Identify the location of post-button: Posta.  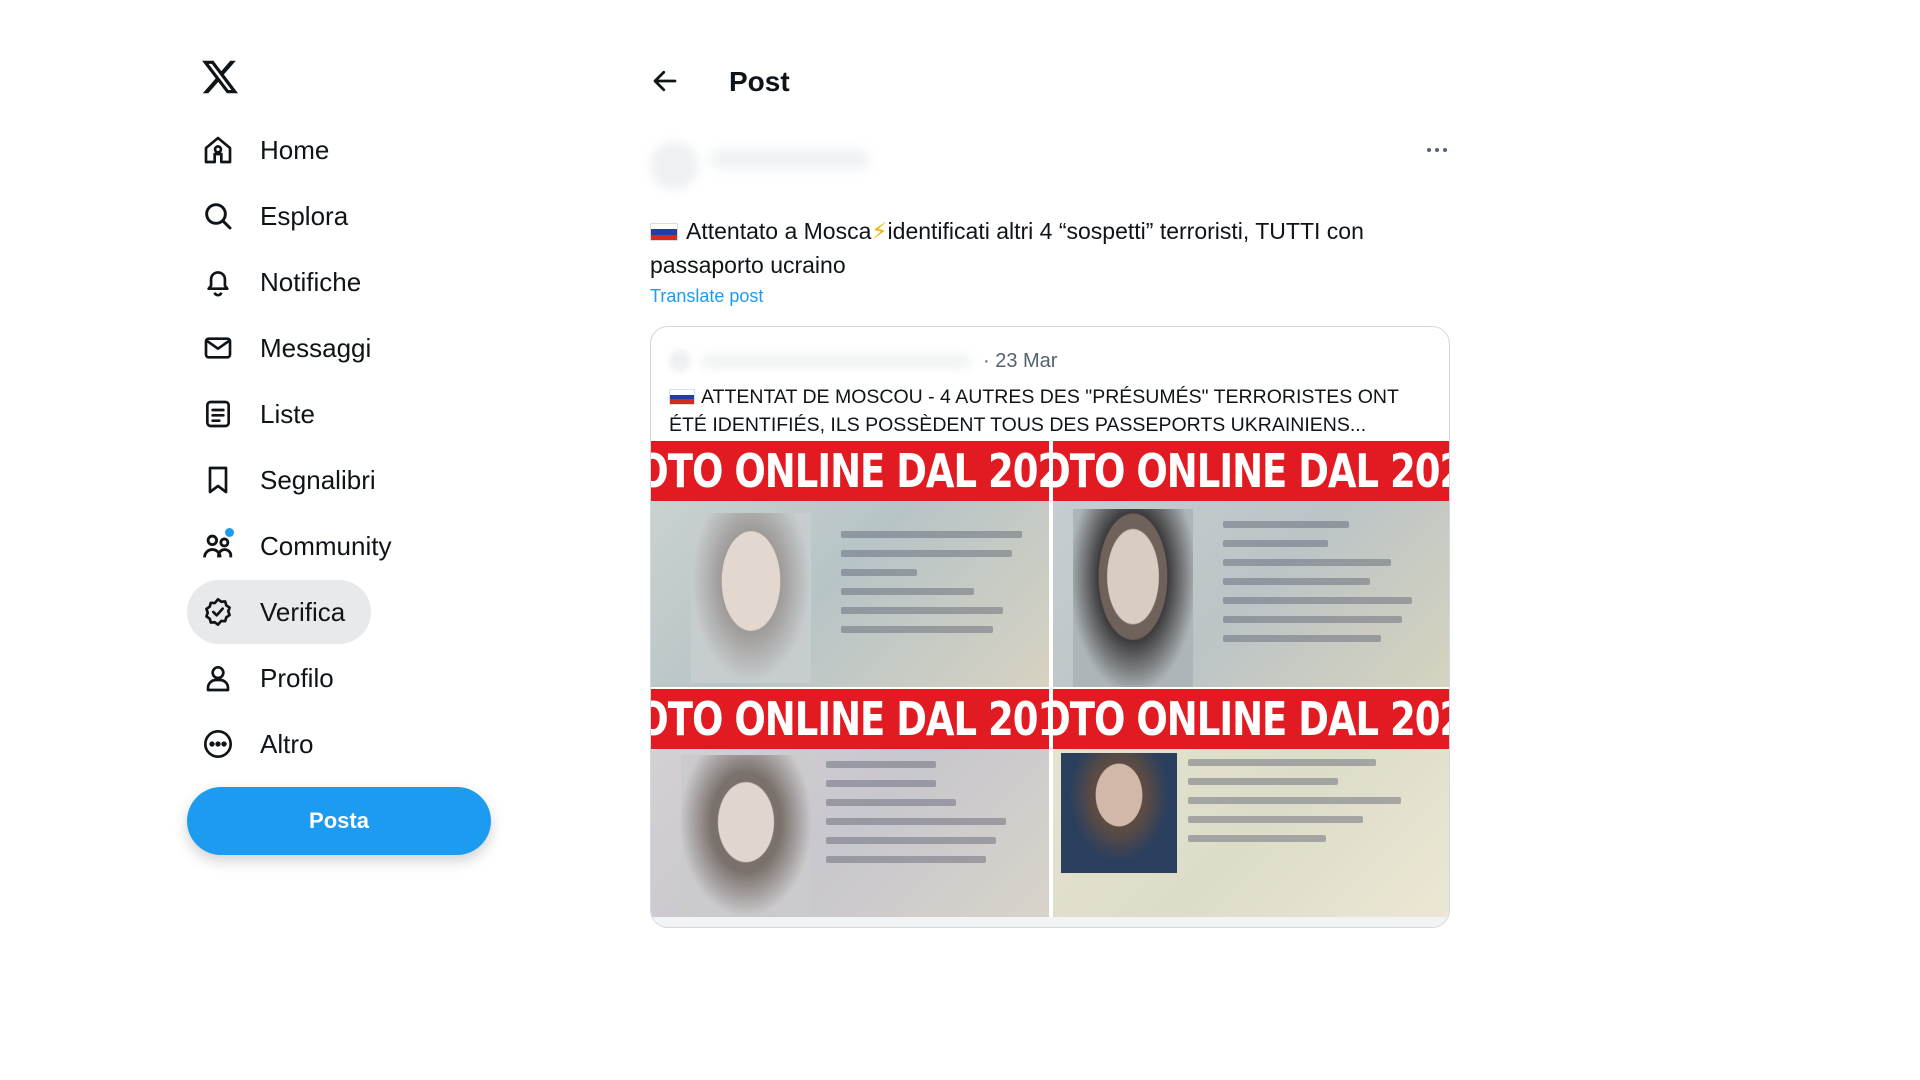
(339, 821).